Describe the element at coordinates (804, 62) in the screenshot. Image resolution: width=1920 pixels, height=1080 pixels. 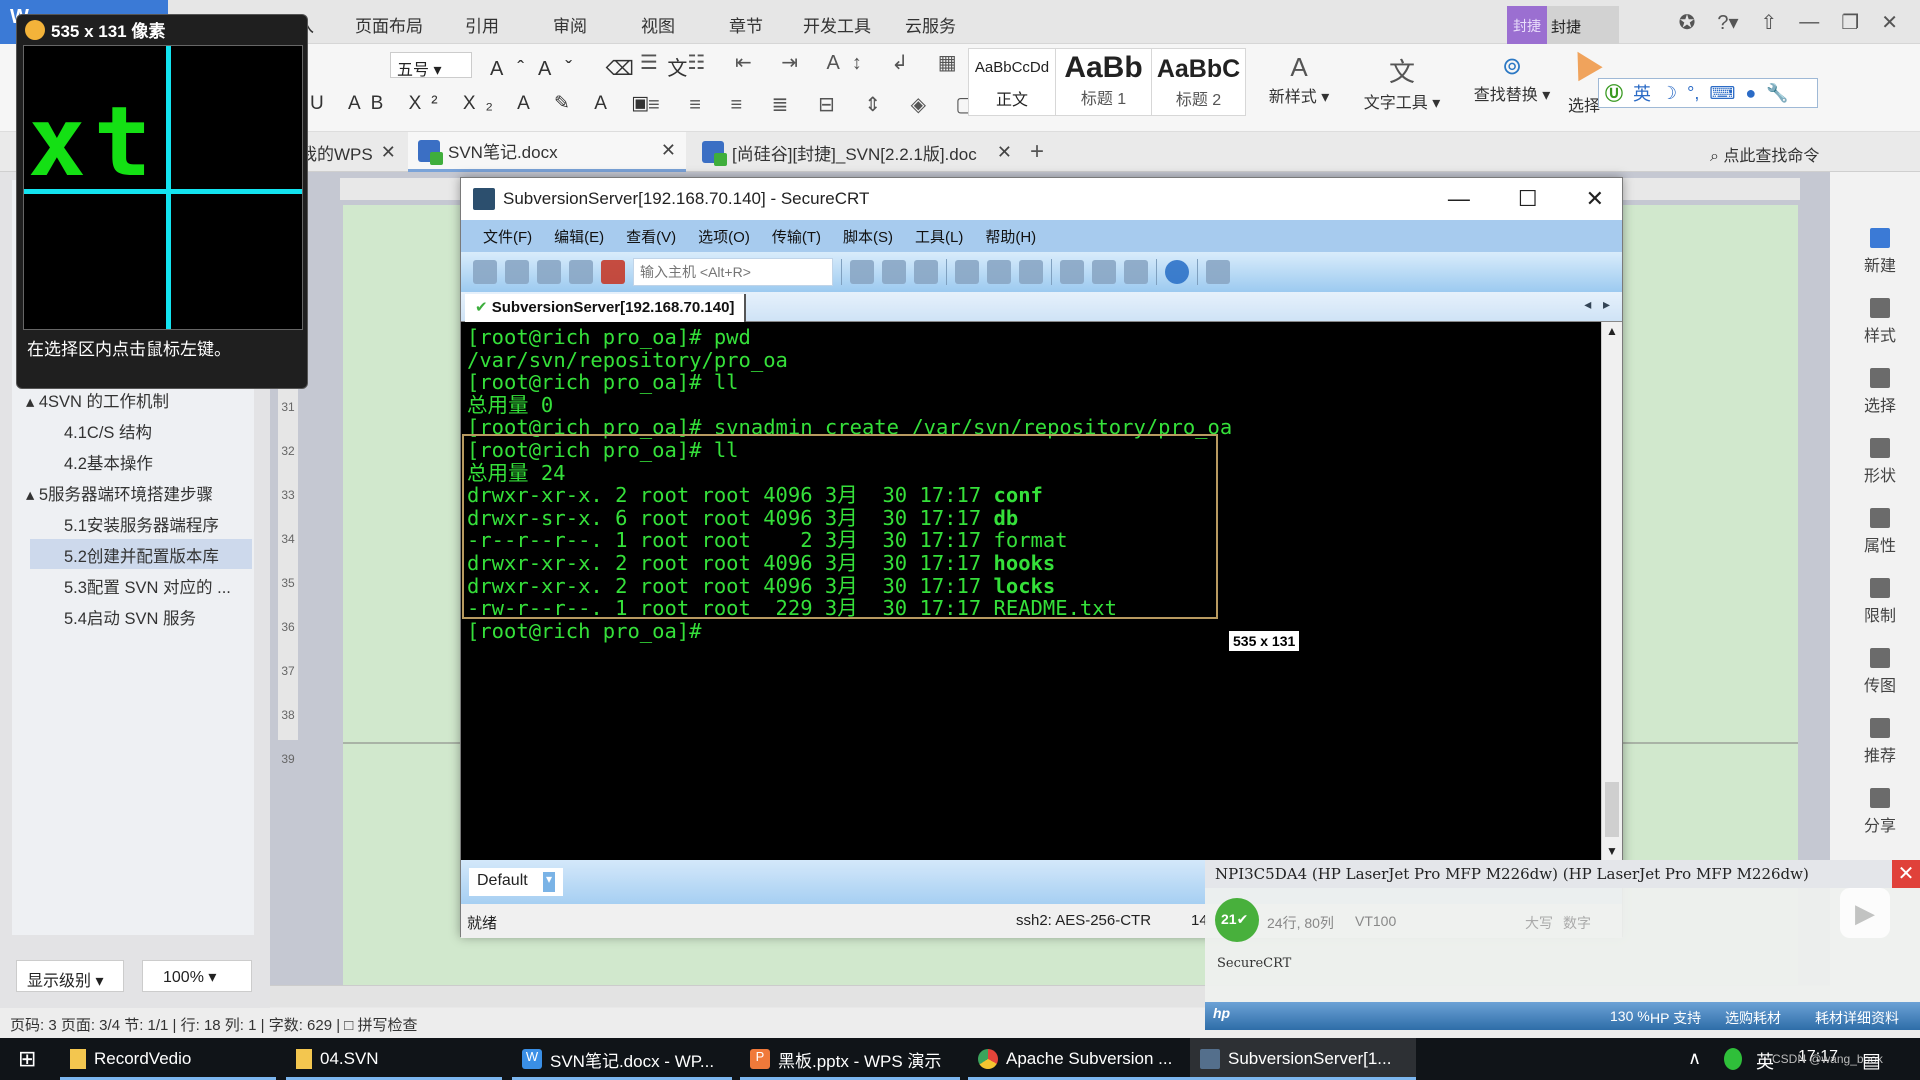
I see `paragraph-tools: ☰ ☷ ⇤ ⇥ A↕ ↲ ▦` at that location.